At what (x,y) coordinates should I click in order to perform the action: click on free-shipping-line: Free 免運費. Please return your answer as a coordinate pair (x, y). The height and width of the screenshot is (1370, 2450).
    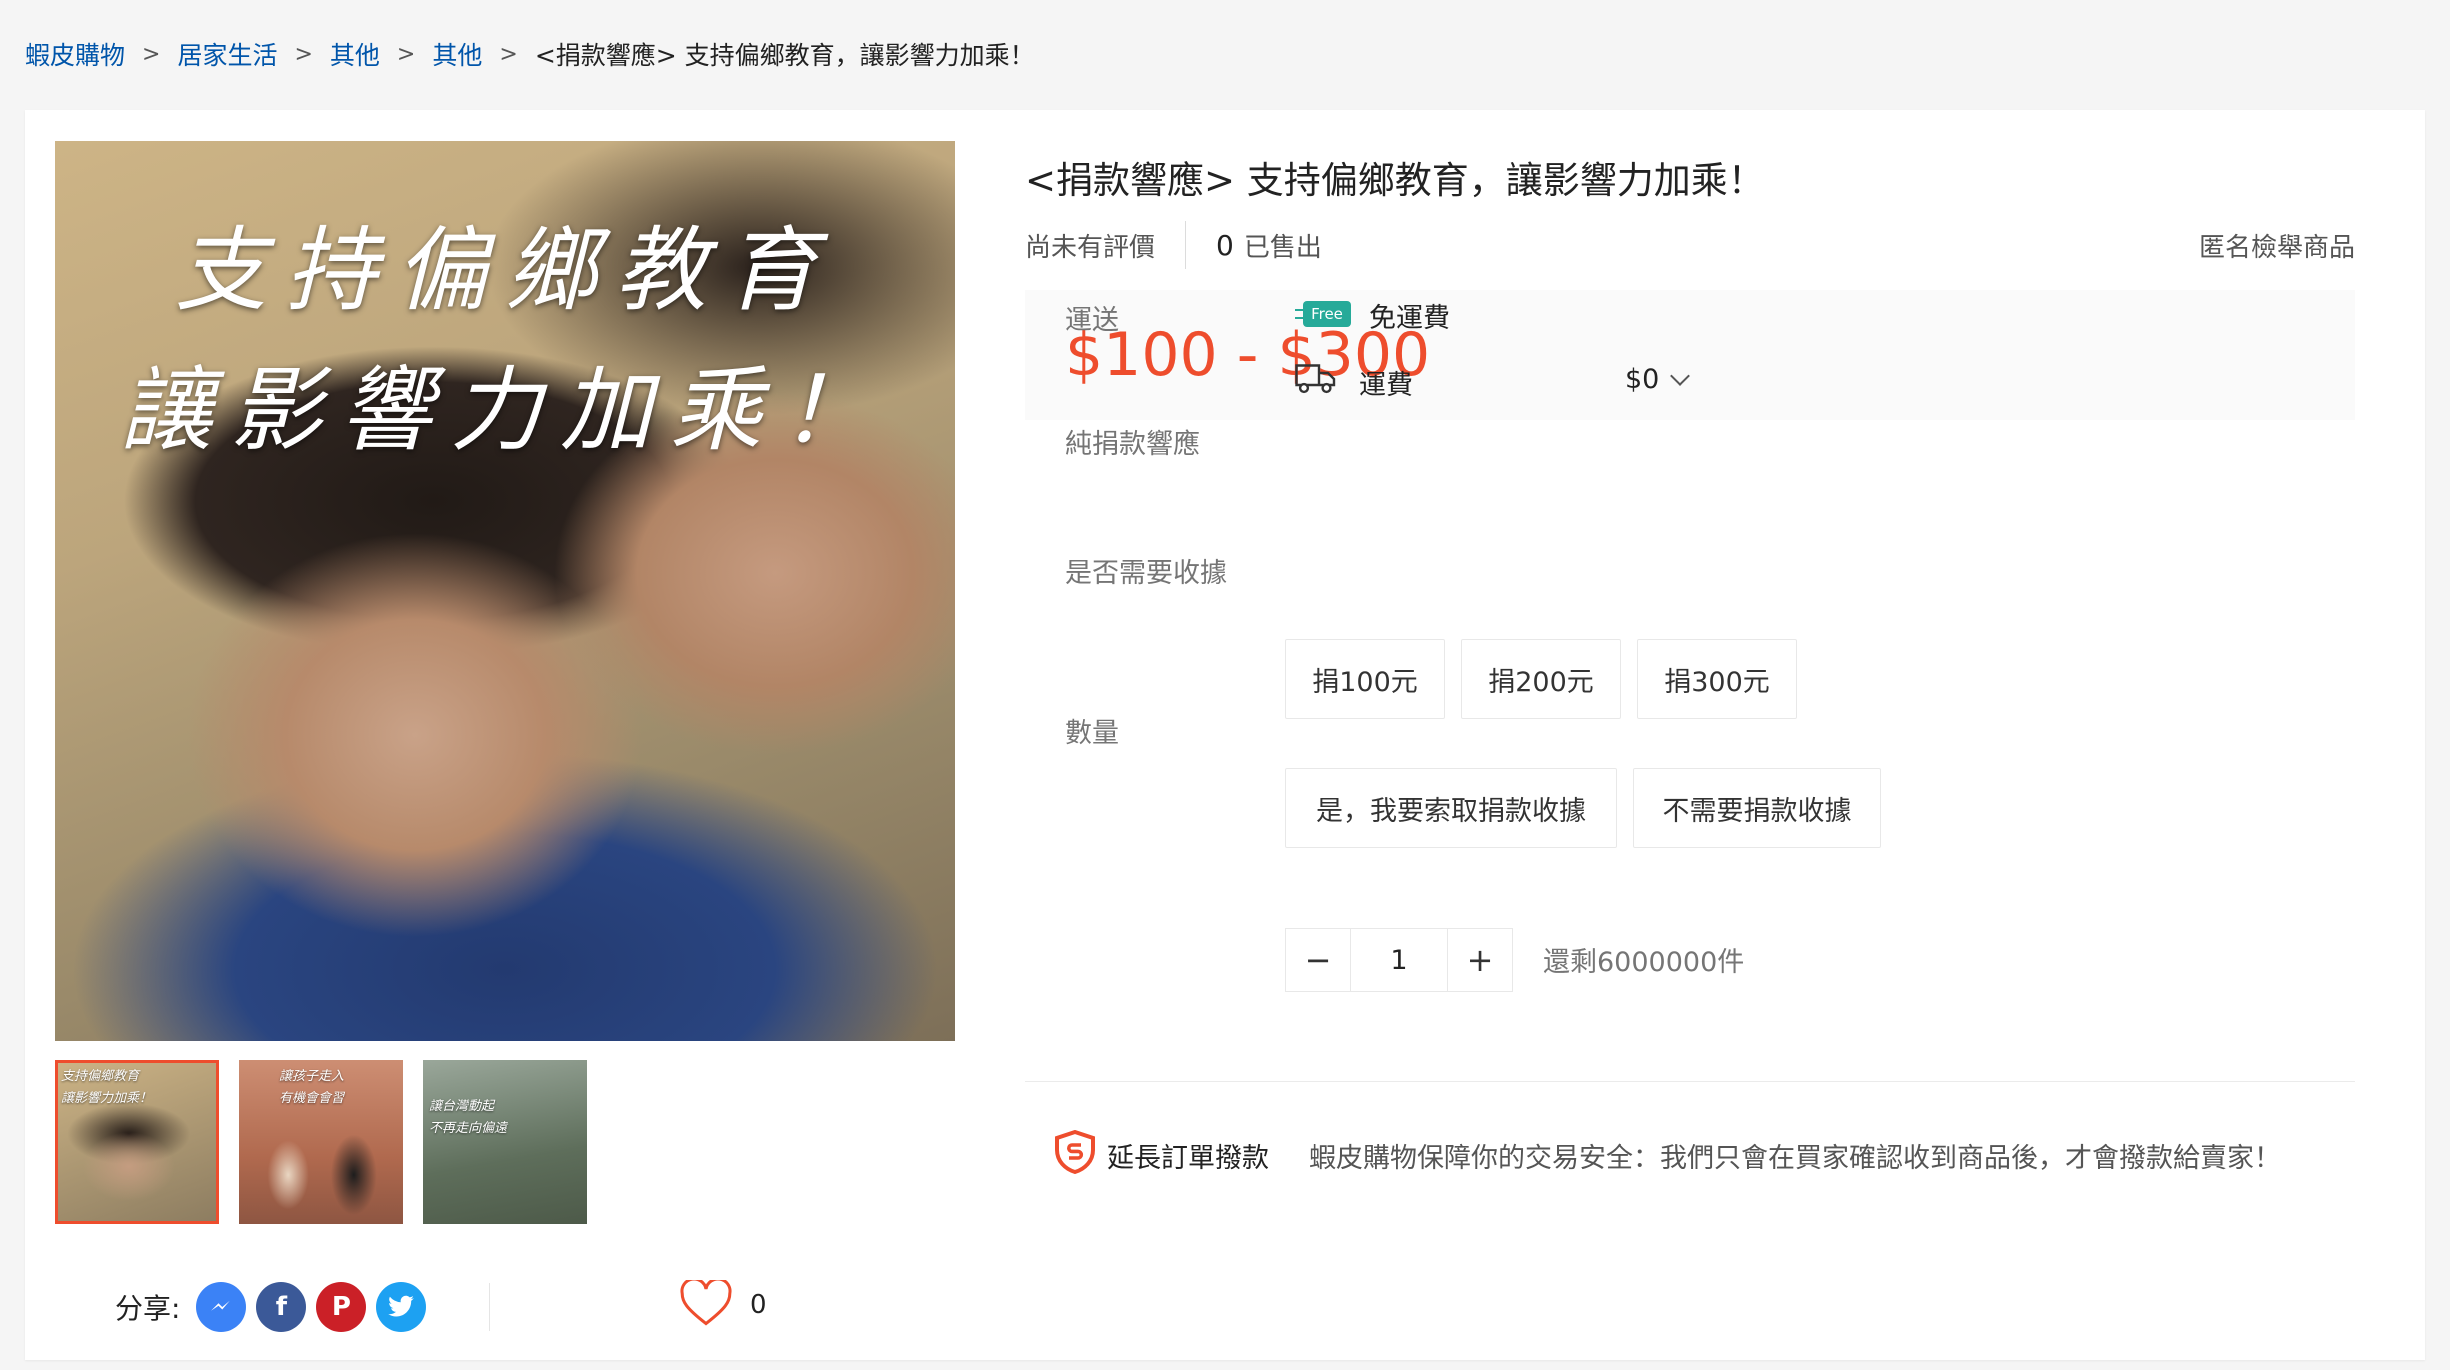
    Looking at the image, I should click on (1372, 315).